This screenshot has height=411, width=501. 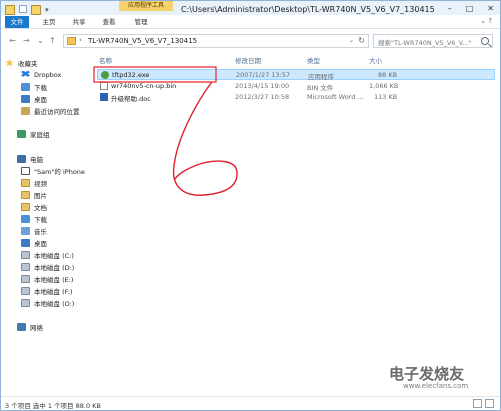 What do you see at coordinates (477, 403) in the screenshot?
I see `details-view-icon` at bounding box center [477, 403].